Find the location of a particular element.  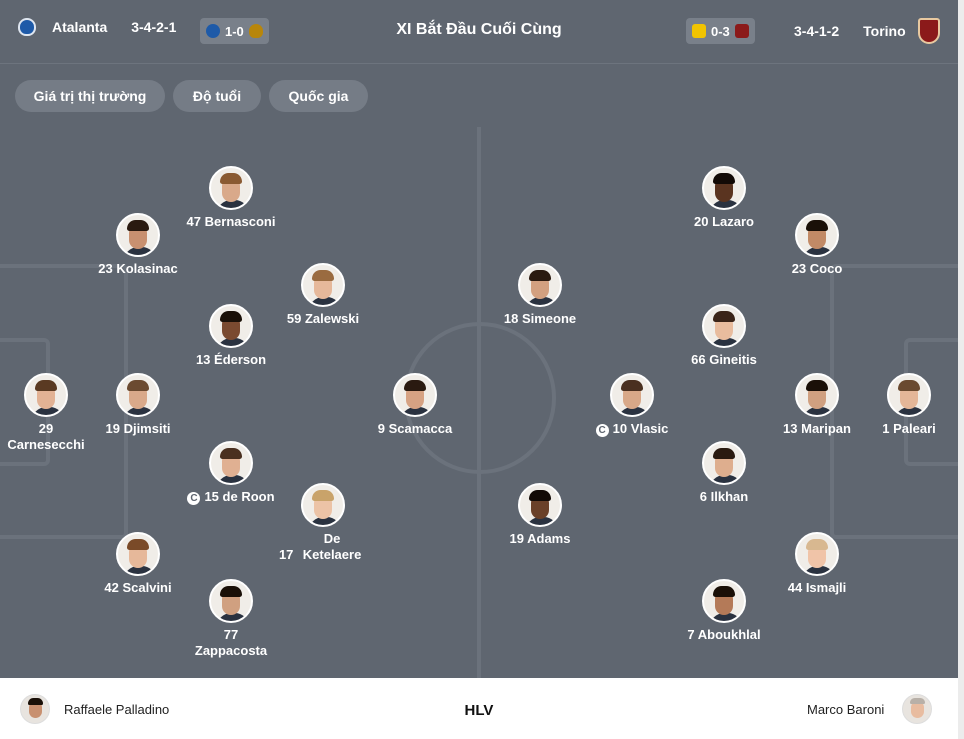

away-formation: 3-4-1-2 is located at coordinates (817, 31).